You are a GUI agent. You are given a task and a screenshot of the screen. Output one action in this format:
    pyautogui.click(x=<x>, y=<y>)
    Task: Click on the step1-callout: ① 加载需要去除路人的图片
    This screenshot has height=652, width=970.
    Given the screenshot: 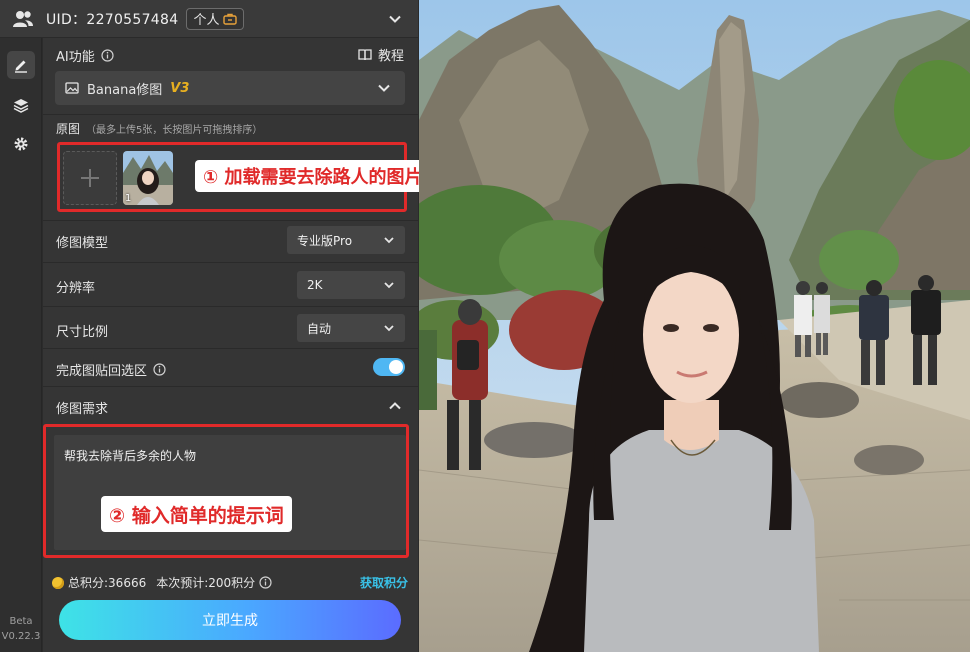 What is the action you would take?
    pyautogui.click(x=313, y=176)
    